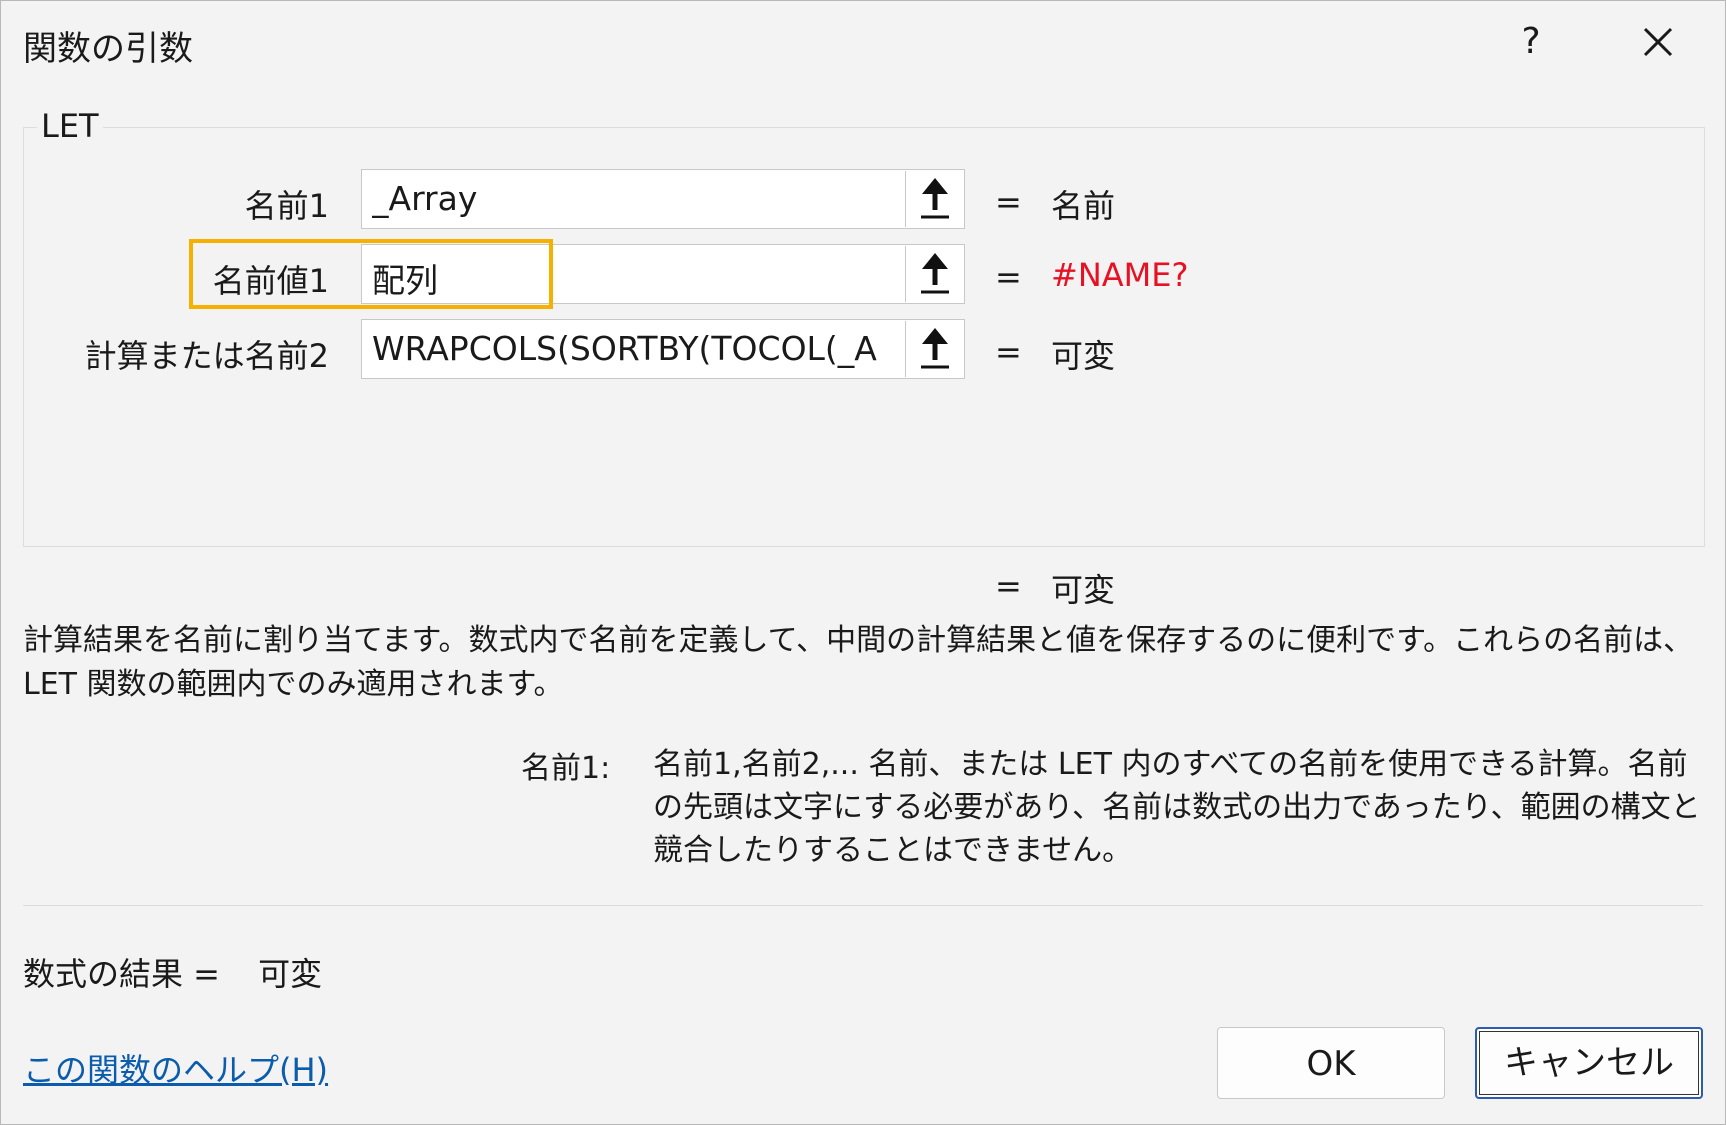  I want to click on collapse-button-name1, so click(934, 199).